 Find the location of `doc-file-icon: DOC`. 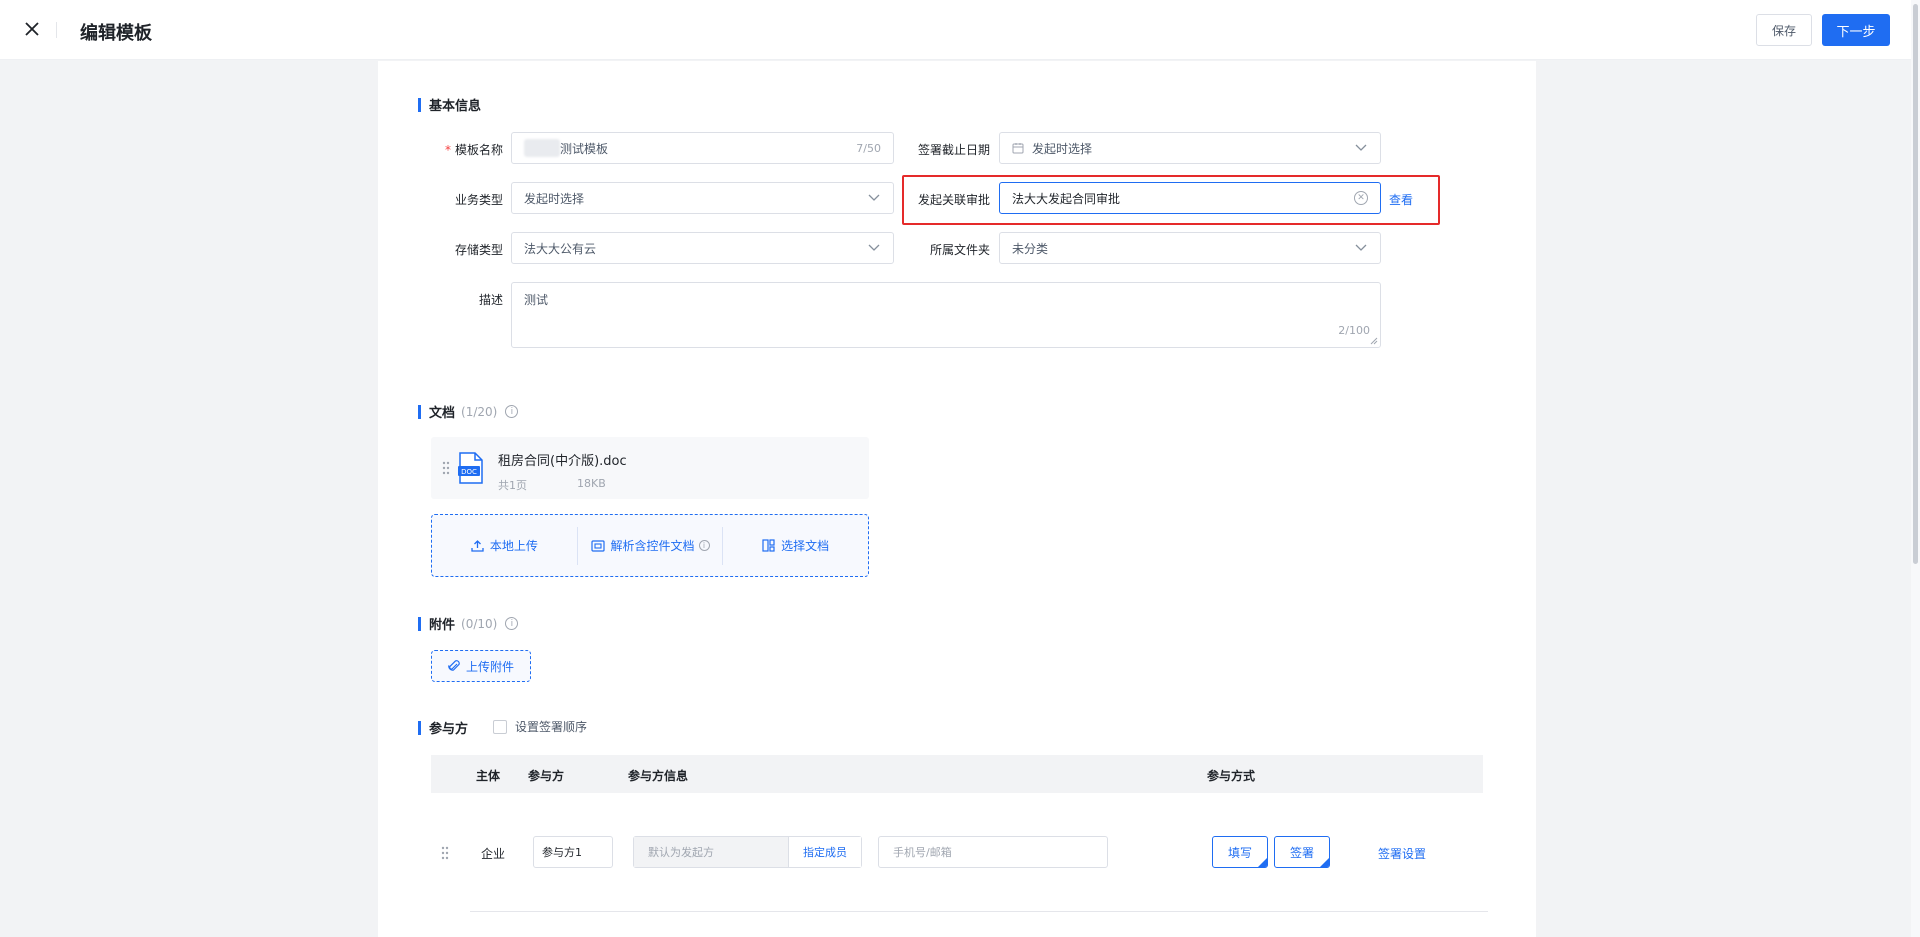

doc-file-icon: DOC is located at coordinates (470, 468).